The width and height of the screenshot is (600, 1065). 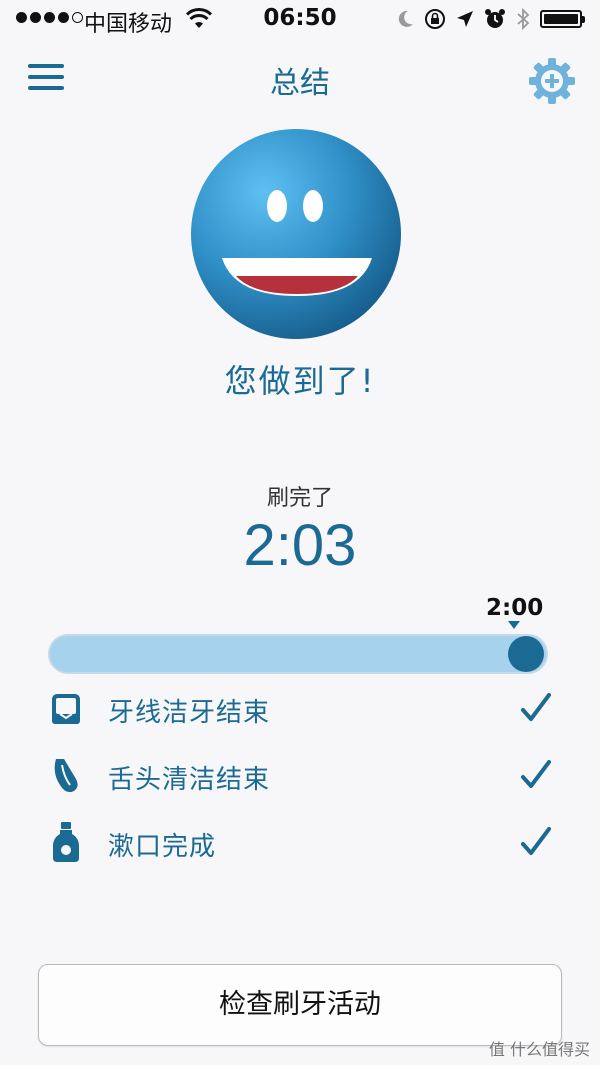 What do you see at coordinates (299, 498) in the screenshot?
I see `brushed-label: 刷完了` at bounding box center [299, 498].